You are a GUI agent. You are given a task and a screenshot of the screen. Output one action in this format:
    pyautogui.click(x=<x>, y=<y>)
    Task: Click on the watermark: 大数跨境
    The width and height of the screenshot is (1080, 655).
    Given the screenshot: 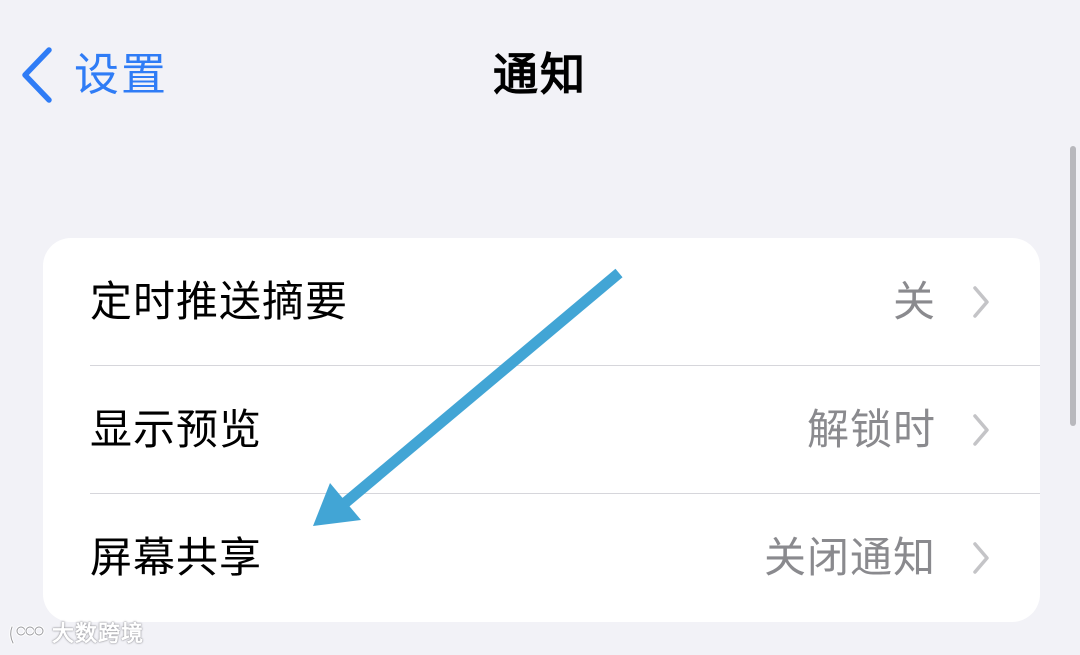 What is the action you would take?
    pyautogui.click(x=76, y=635)
    